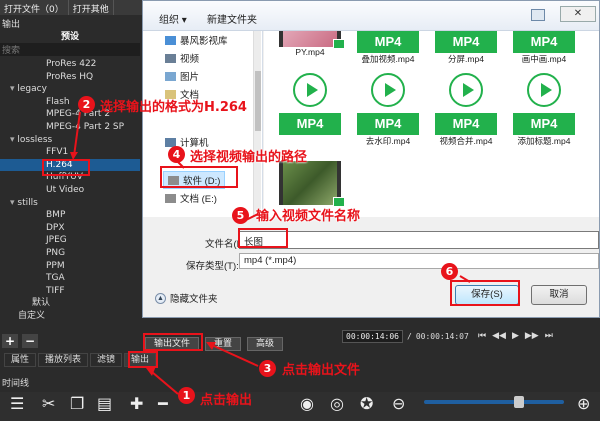  What do you see at coordinates (196, 40) in the screenshot?
I see `nav-storm-library: 暴风影视库` at bounding box center [196, 40].